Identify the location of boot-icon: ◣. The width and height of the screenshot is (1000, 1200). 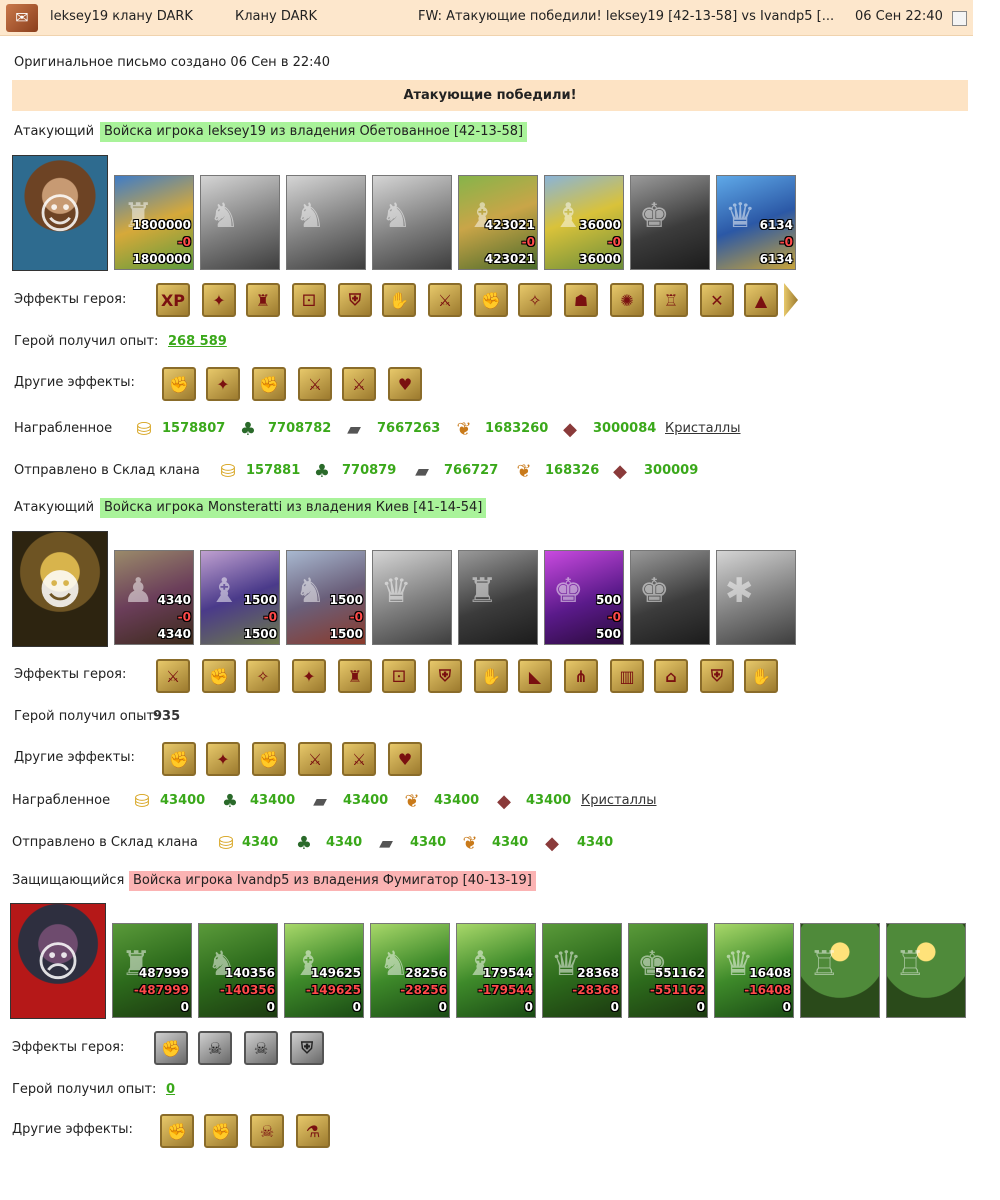
(535, 676).